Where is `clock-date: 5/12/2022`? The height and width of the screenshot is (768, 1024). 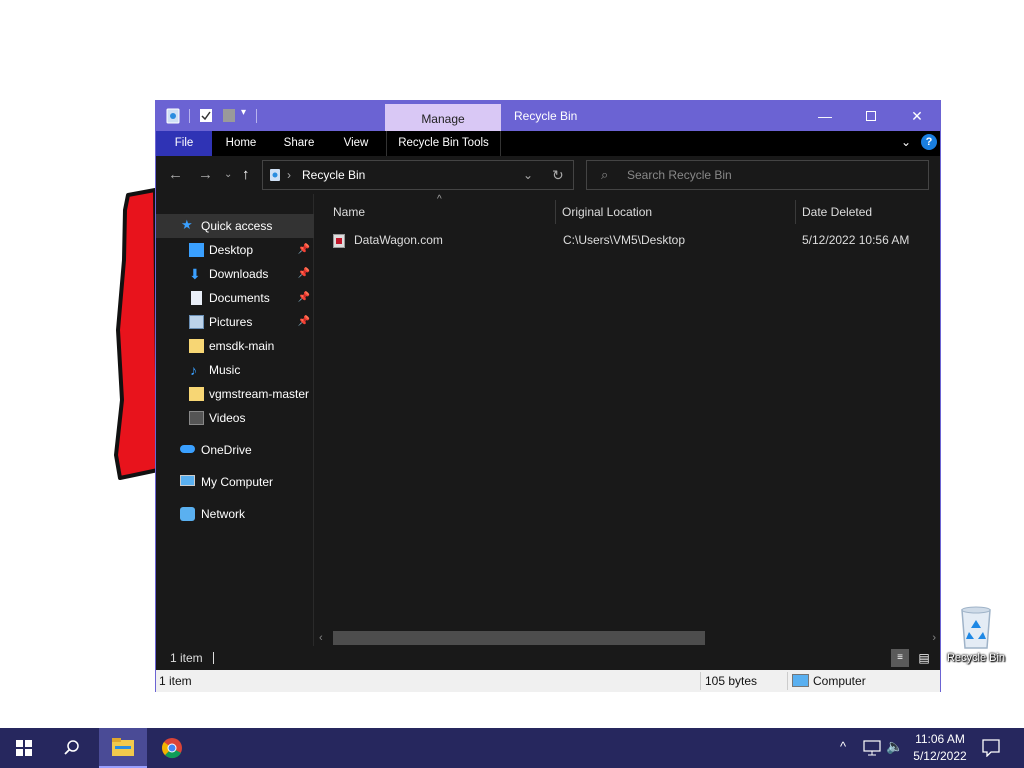
clock-date: 5/12/2022 is located at coordinates (940, 756).